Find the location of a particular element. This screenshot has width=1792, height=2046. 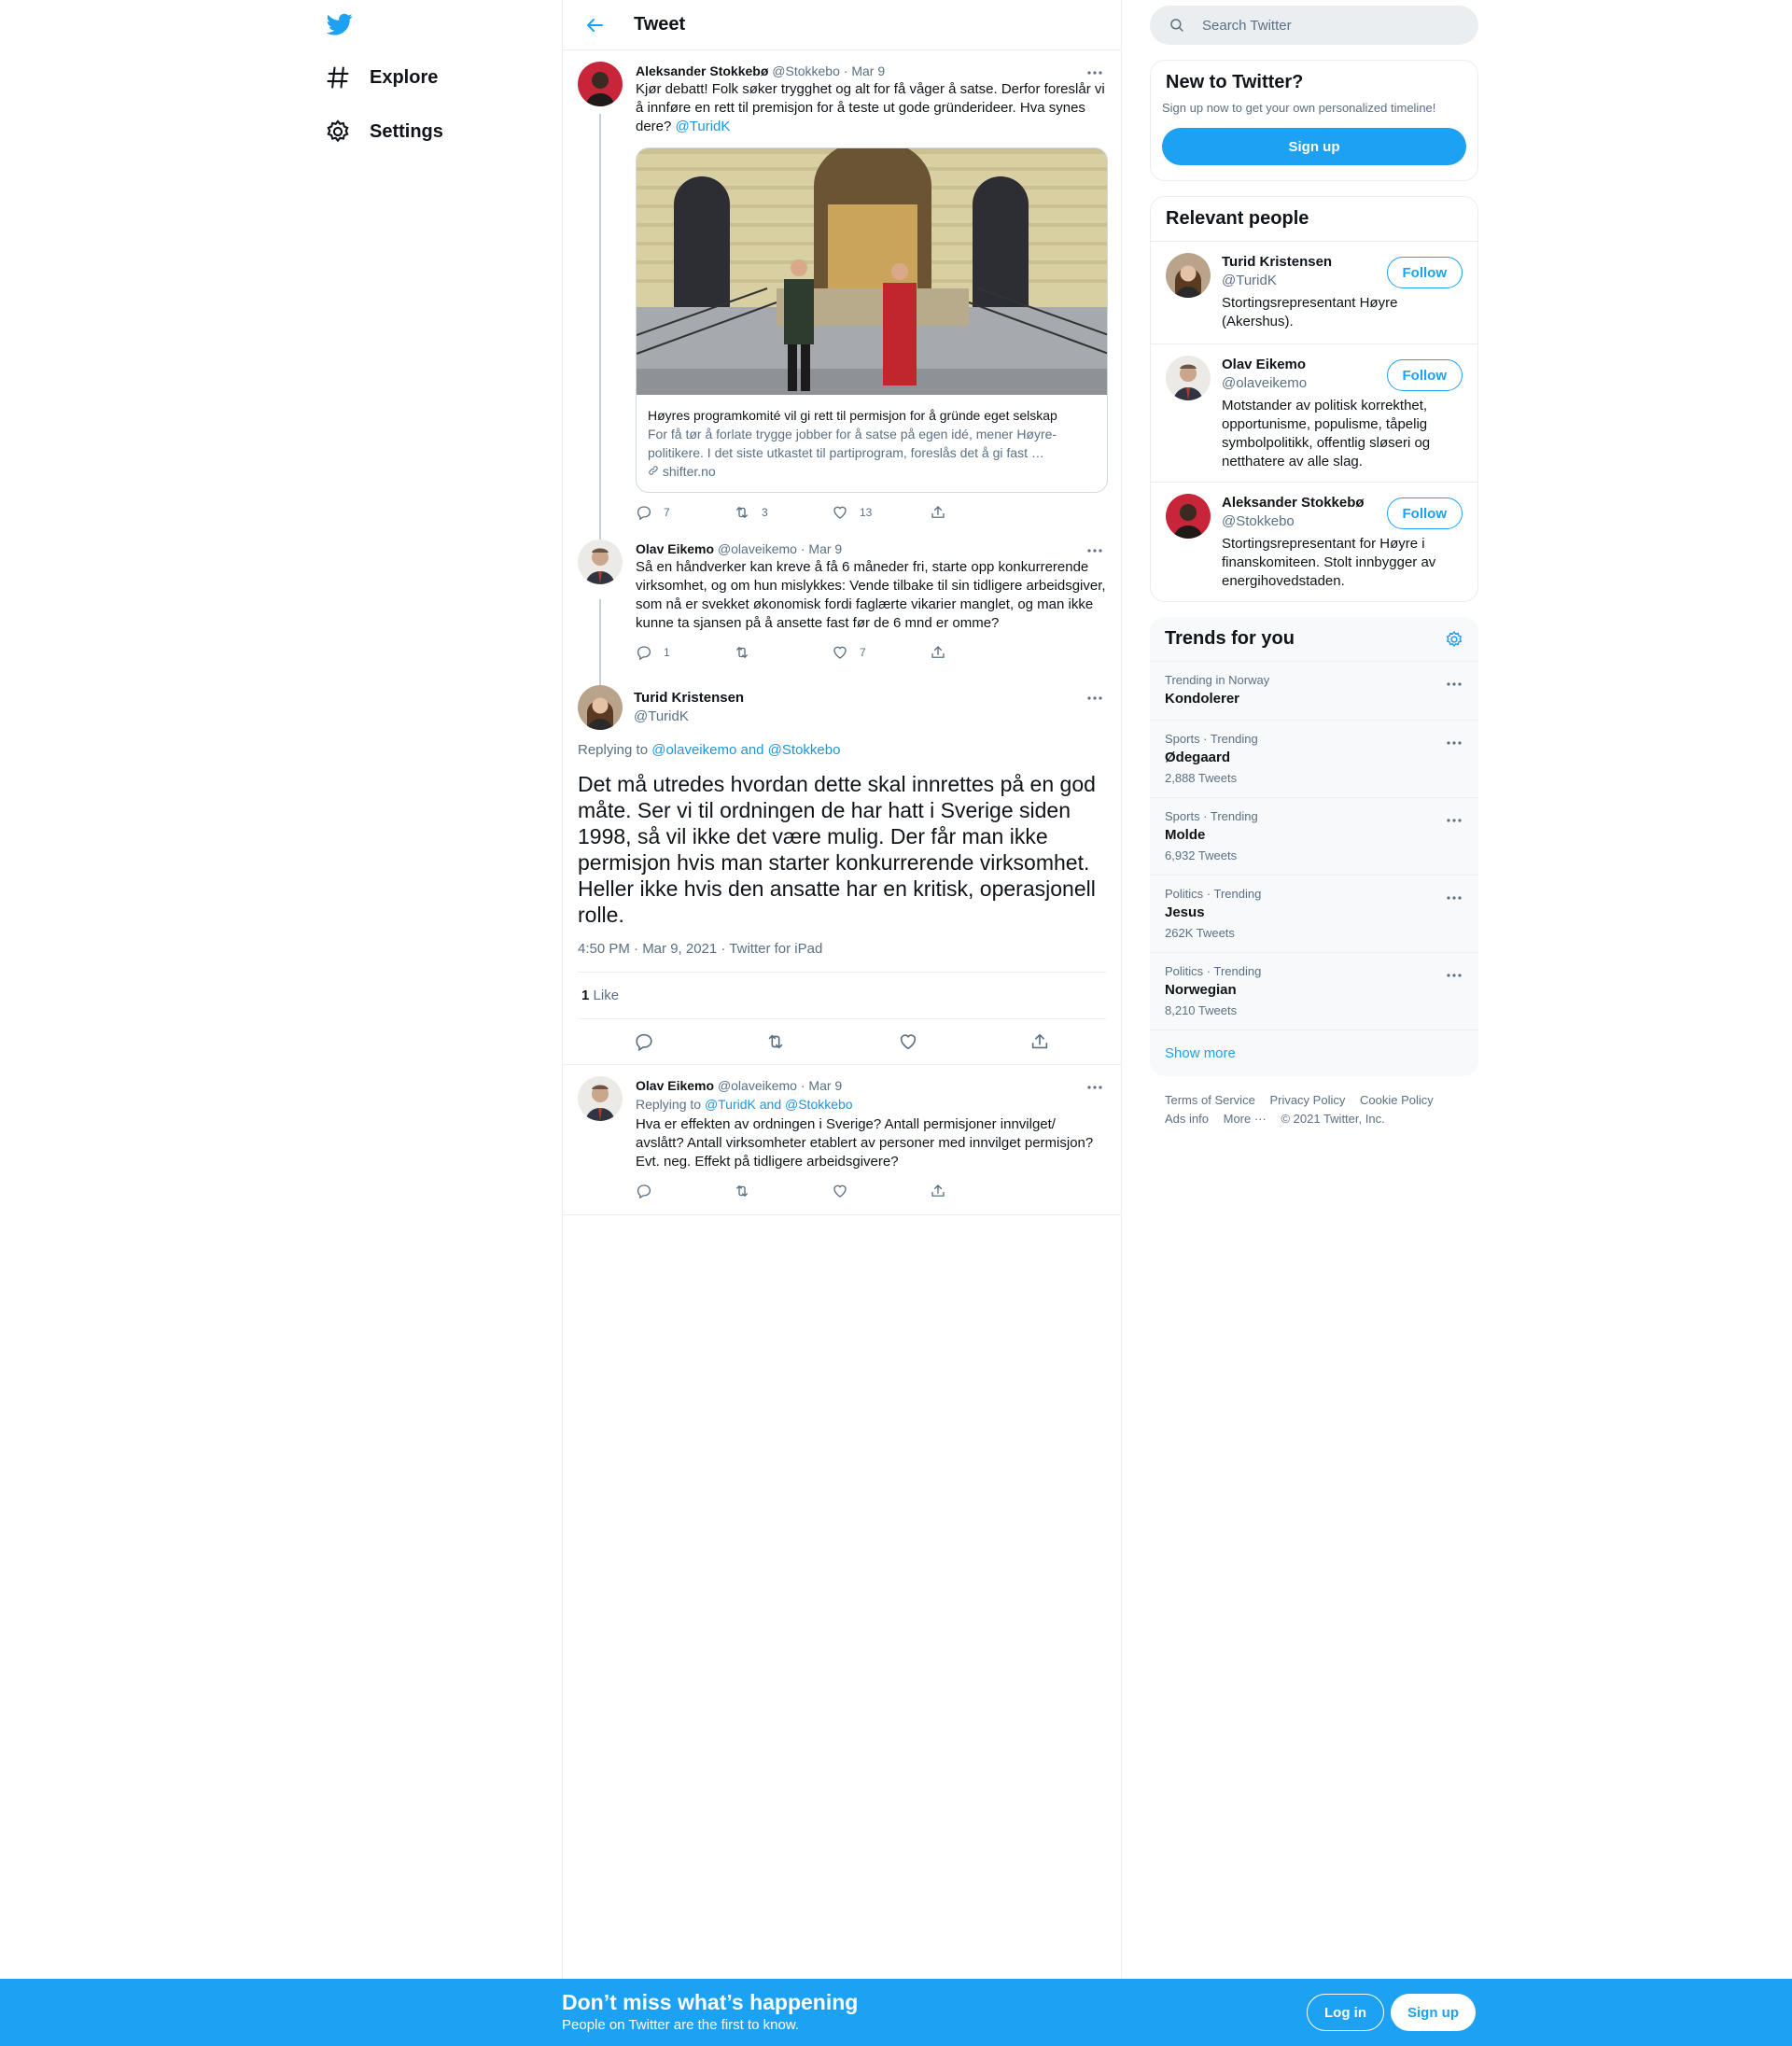

replying-to: Replying to @olaveikemo and @Stokkebo is located at coordinates (842, 750).